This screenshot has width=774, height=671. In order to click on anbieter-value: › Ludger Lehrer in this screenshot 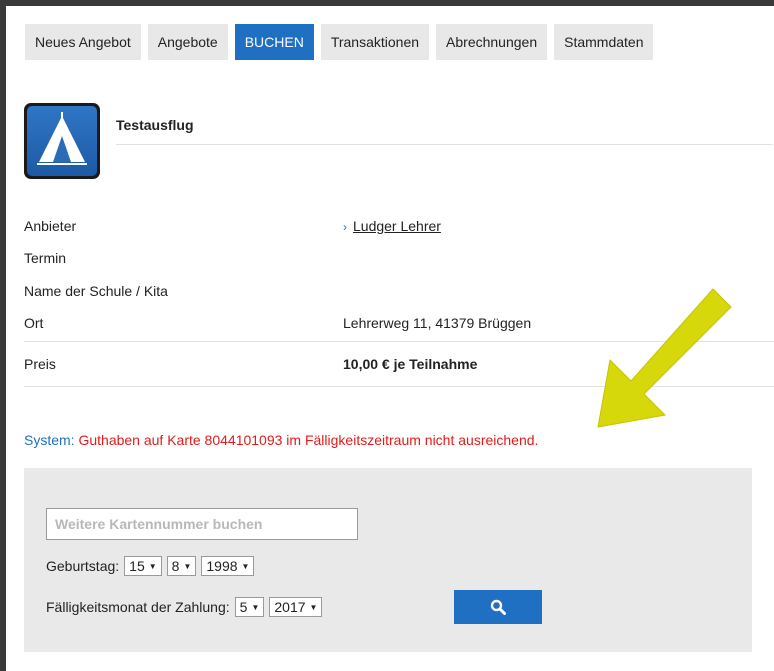, I will do `click(392, 226)`.